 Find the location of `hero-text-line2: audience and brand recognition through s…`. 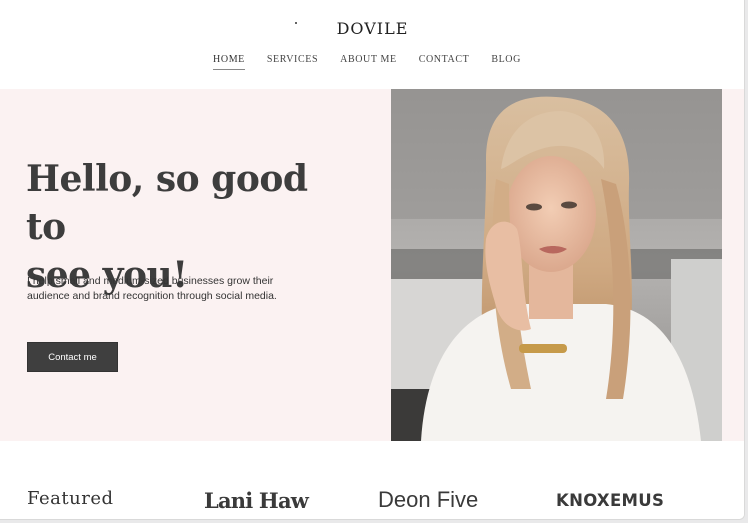

hero-text-line2: audience and brand recognition through s… is located at coordinates (152, 296).